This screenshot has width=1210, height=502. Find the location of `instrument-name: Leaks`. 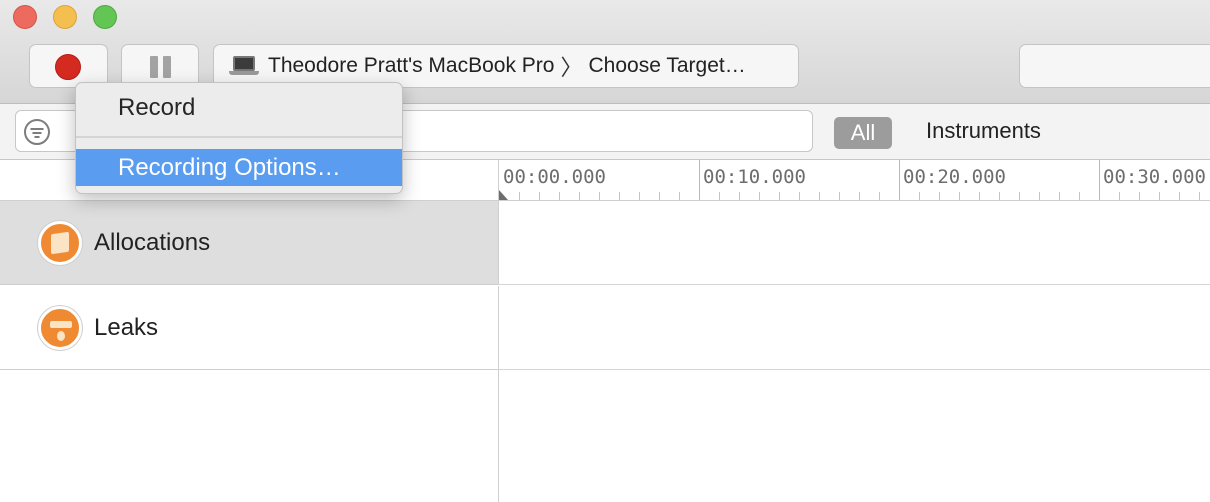

instrument-name: Leaks is located at coordinates (126, 327).